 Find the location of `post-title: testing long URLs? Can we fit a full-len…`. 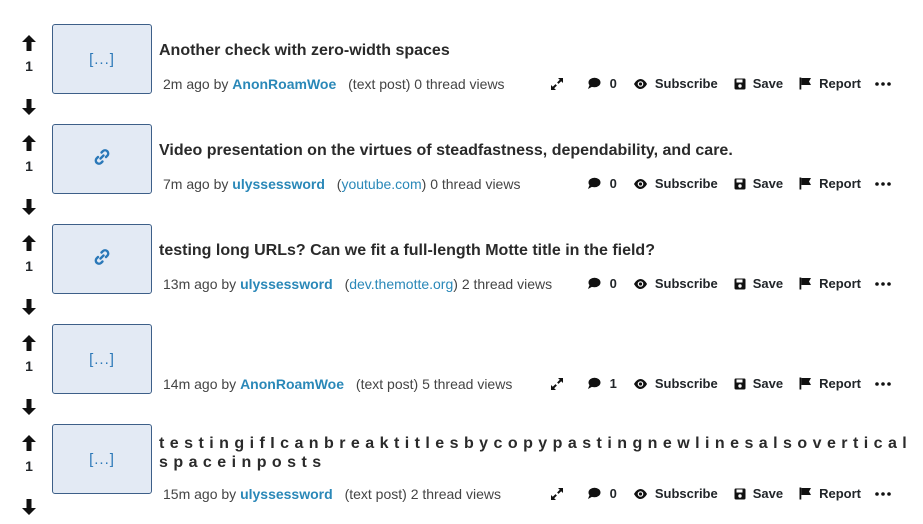

post-title: testing long URLs? Can we fit a full-len… is located at coordinates (407, 251).